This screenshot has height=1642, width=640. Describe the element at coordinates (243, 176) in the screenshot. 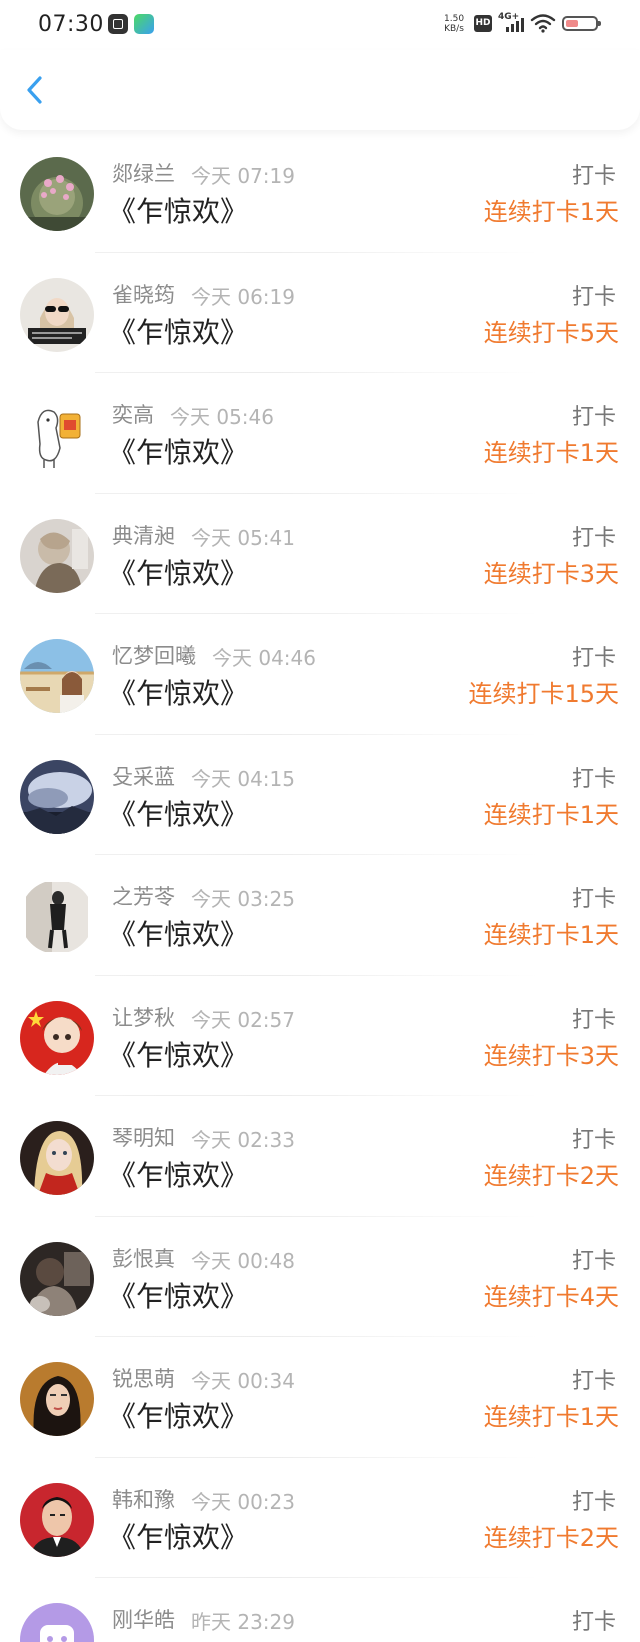

I see `checkin-time: 今天 07:19` at that location.